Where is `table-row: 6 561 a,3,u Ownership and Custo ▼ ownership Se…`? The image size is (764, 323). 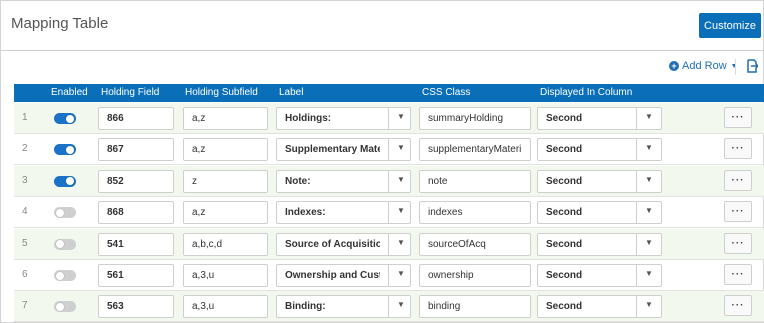
table-row: 6 561 a,3,u Ownership and Custo ▼ ownership Se… is located at coordinates (389, 275).